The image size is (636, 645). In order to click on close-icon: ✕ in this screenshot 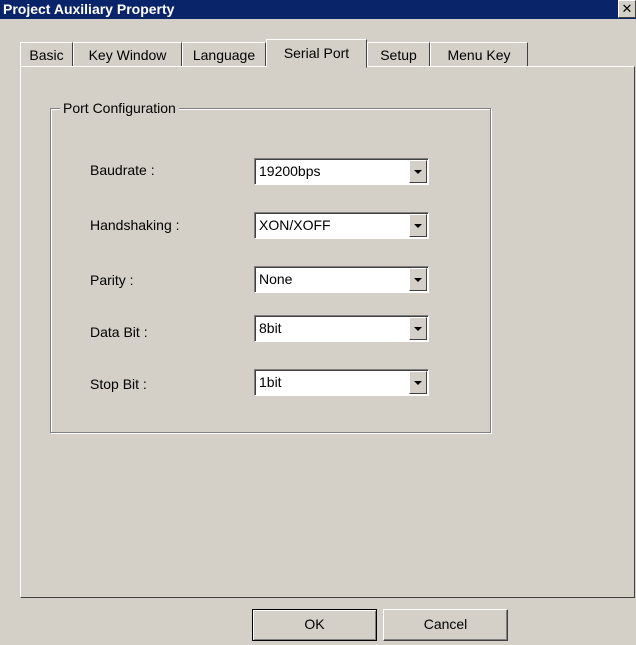, I will do `click(627, 8)`.